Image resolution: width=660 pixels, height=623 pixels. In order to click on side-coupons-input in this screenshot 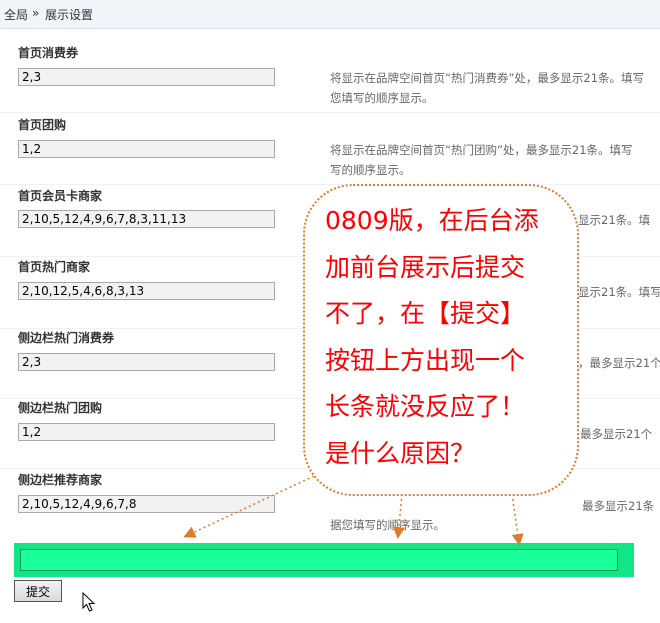, I will do `click(146, 362)`.